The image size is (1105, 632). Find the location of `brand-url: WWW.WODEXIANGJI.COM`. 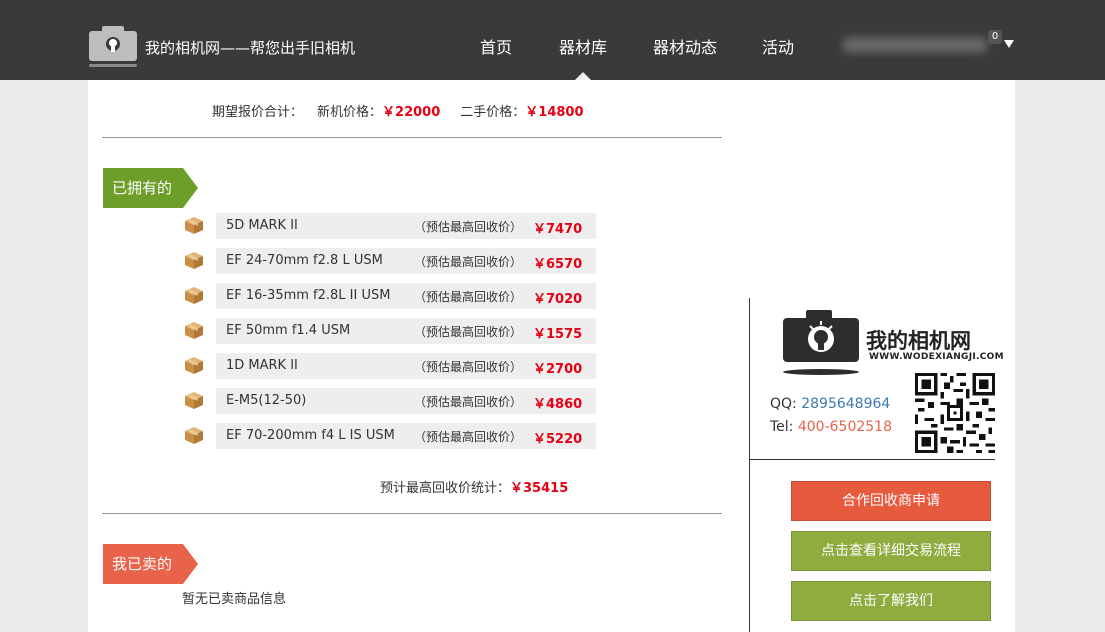

brand-url: WWW.WODEXIANGJI.COM is located at coordinates (936, 357).